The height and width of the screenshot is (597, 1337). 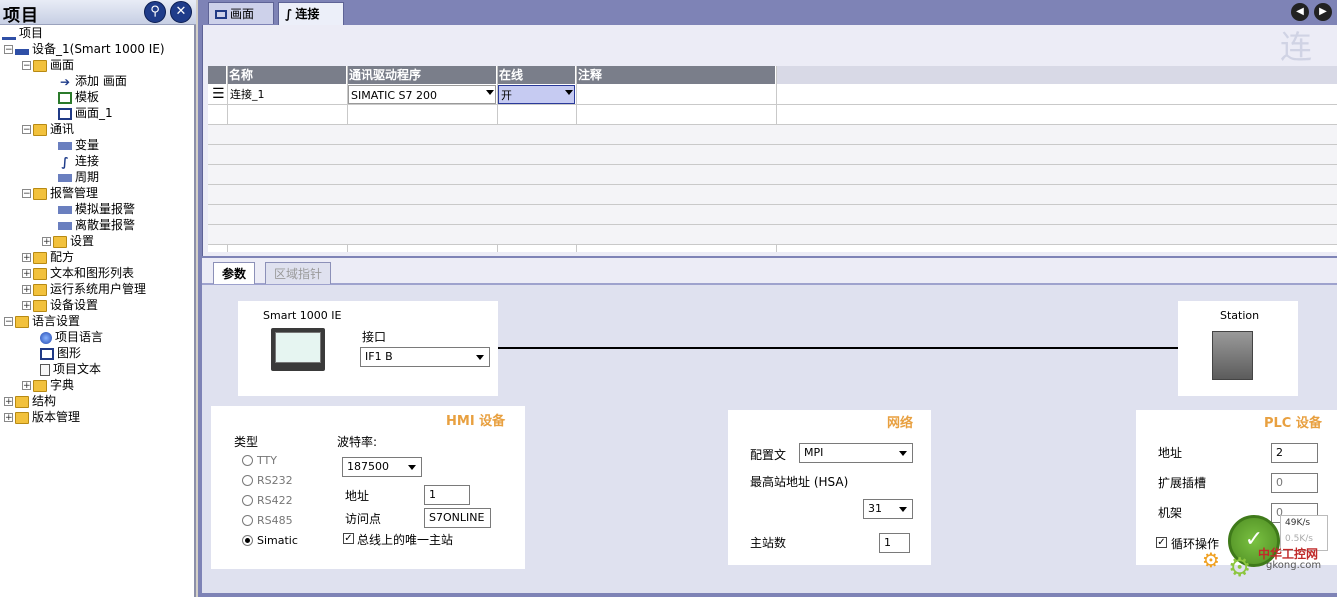 I want to click on tree-item-project: 项目, so click(x=22, y=33).